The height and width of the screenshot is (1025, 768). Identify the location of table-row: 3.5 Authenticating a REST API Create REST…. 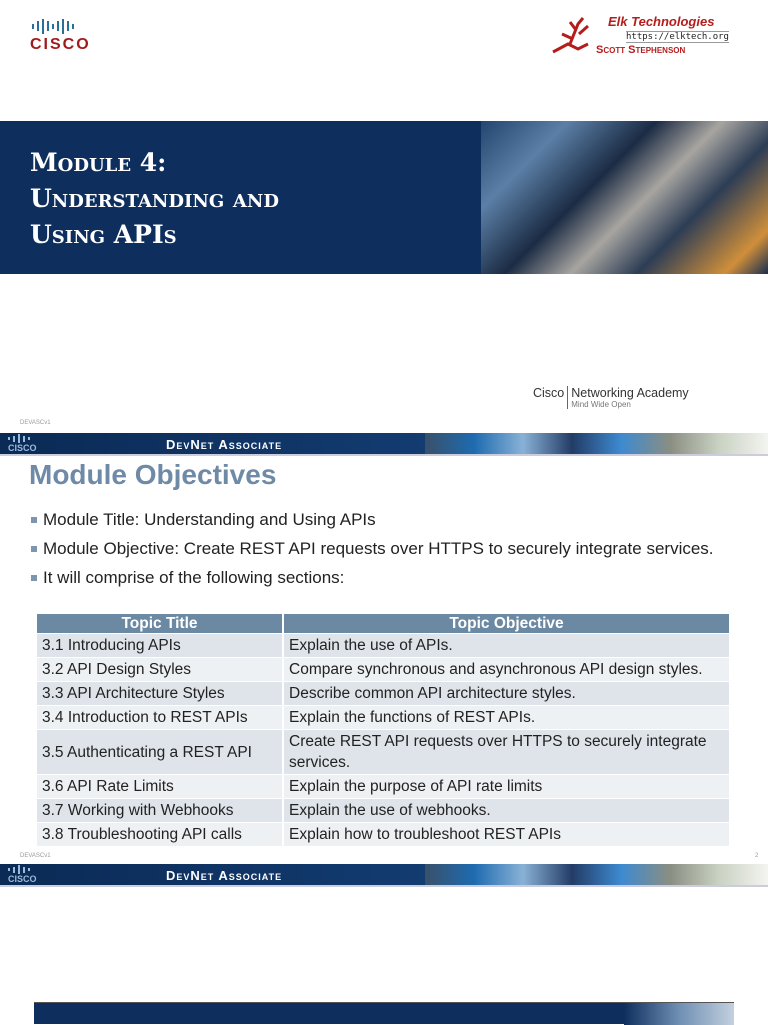
(384, 752).